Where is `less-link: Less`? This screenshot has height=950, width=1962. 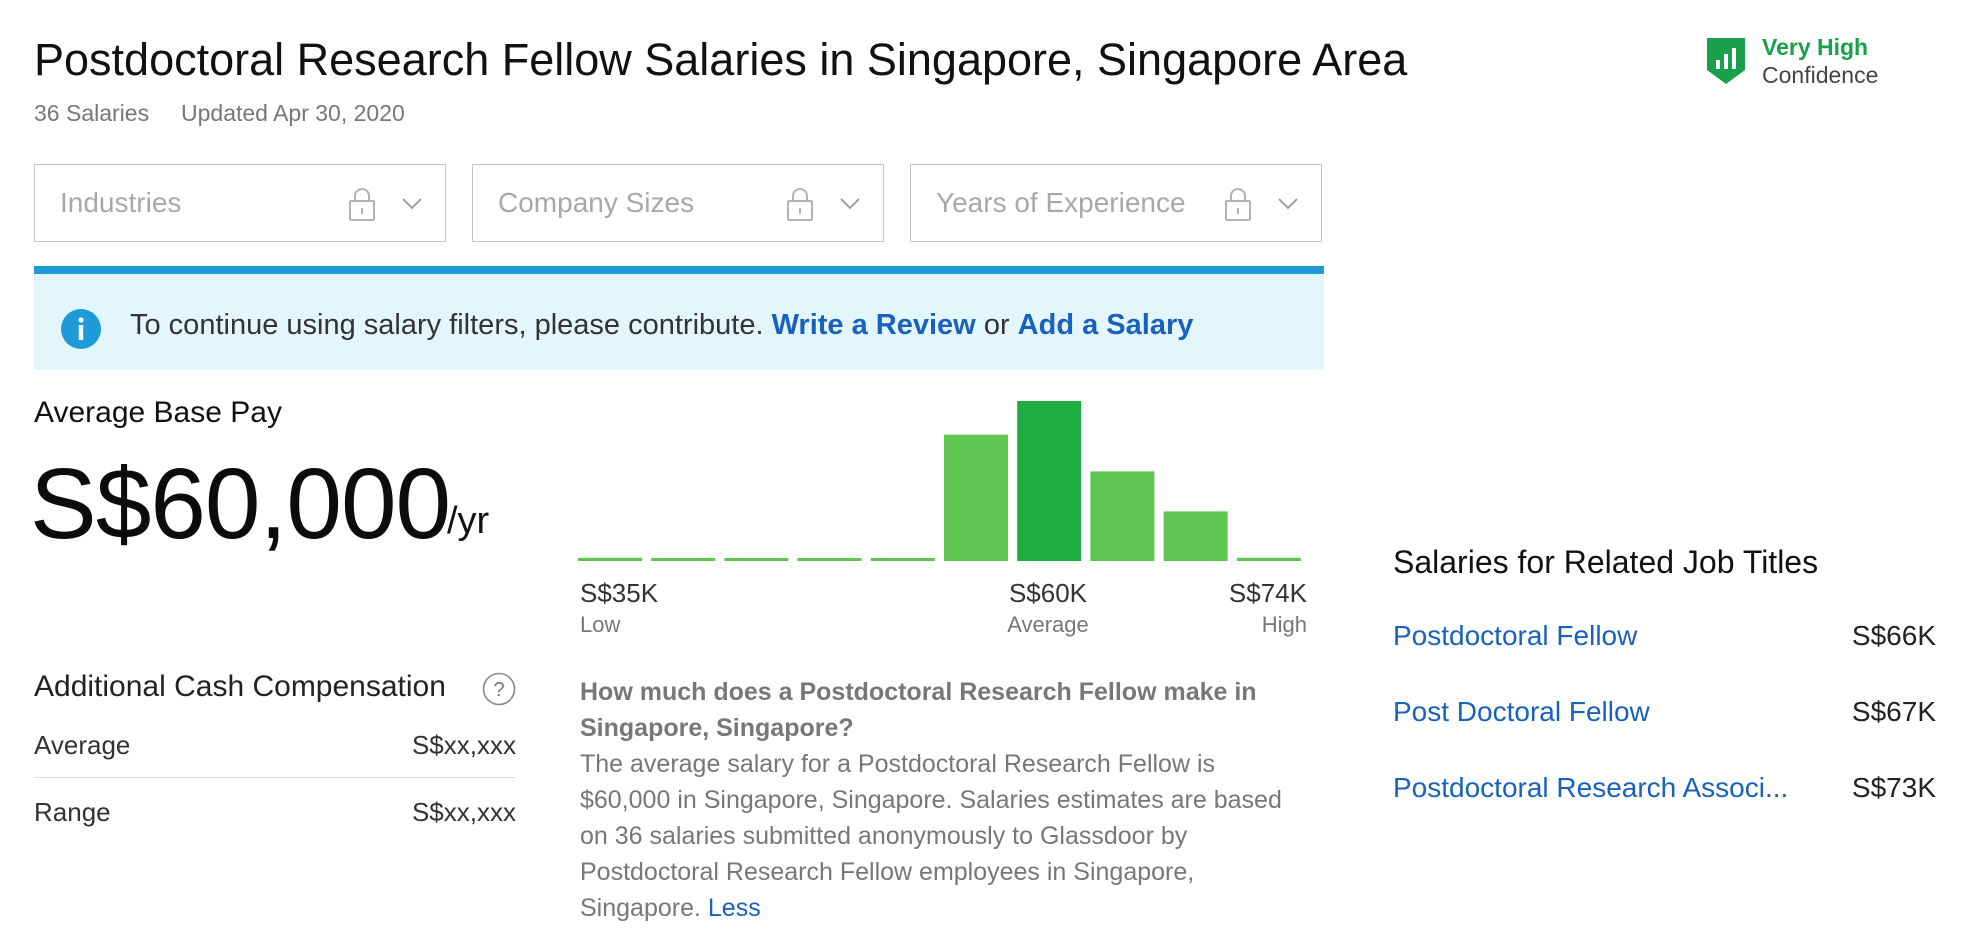
less-link: Less is located at coordinates (734, 908).